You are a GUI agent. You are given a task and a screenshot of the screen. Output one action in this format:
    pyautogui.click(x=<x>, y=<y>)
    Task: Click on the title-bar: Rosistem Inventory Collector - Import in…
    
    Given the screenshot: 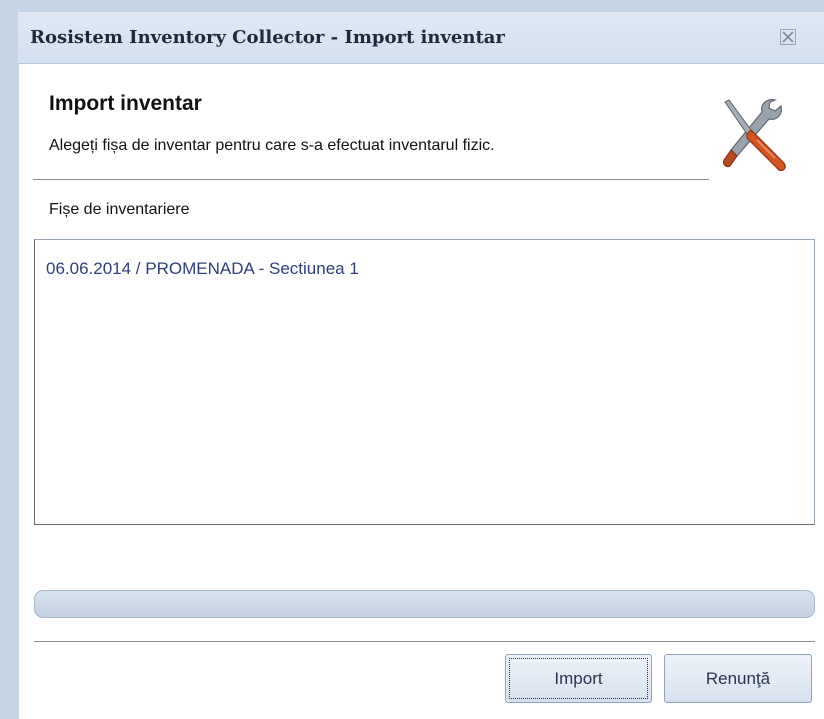 What is the action you would take?
    pyautogui.click(x=421, y=38)
    